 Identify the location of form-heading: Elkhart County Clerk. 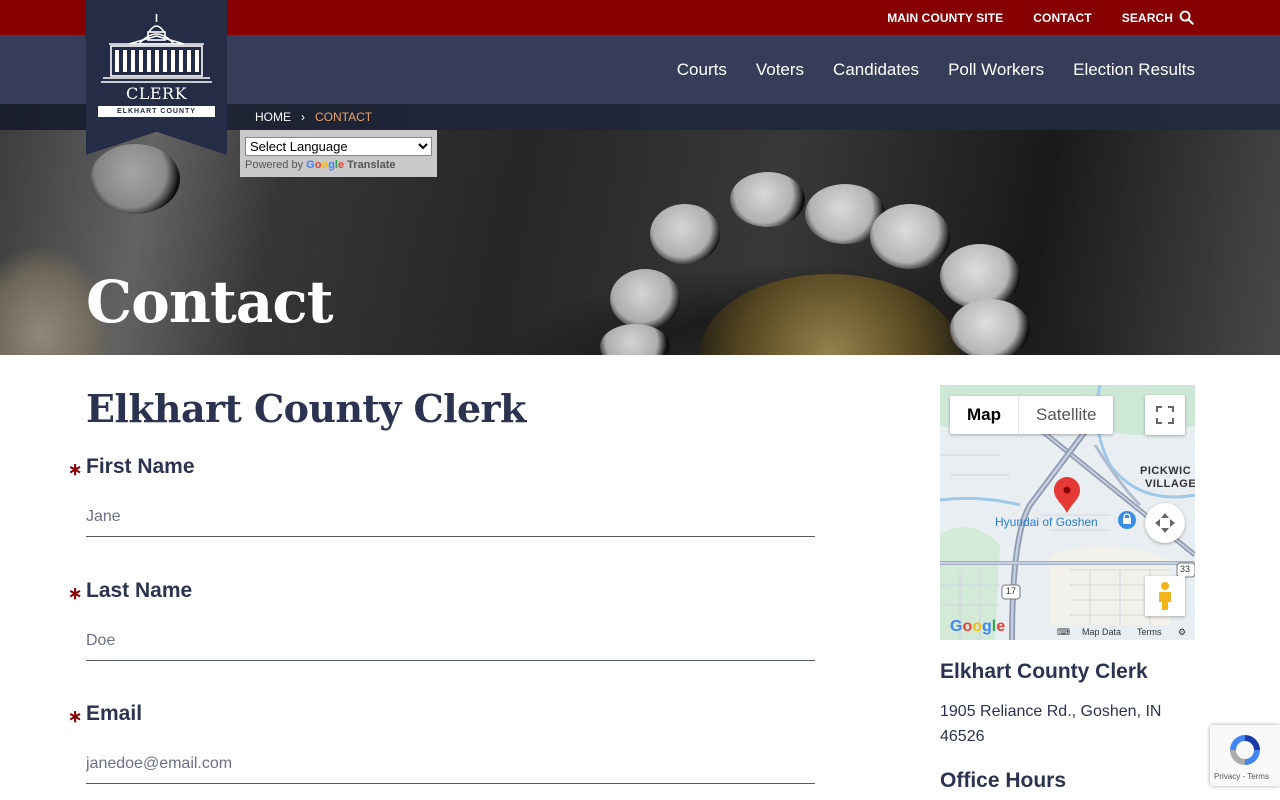
(306, 408).